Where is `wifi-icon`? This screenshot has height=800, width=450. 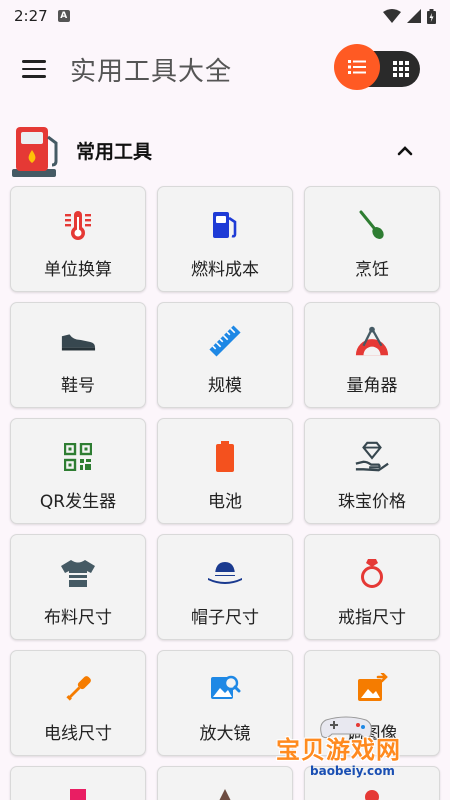
wifi-icon is located at coordinates (392, 16).